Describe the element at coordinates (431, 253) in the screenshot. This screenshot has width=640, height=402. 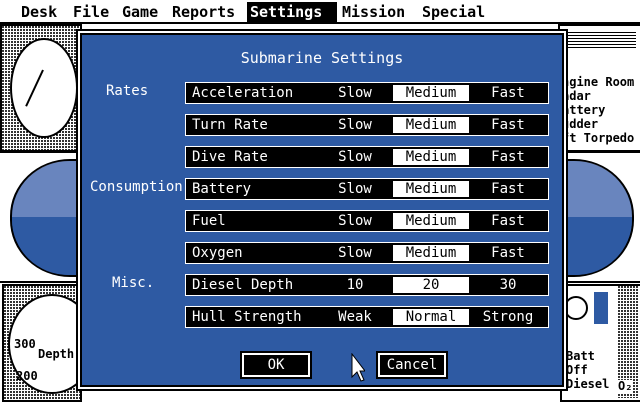
I see `option-oxygen-medium: Medium` at that location.